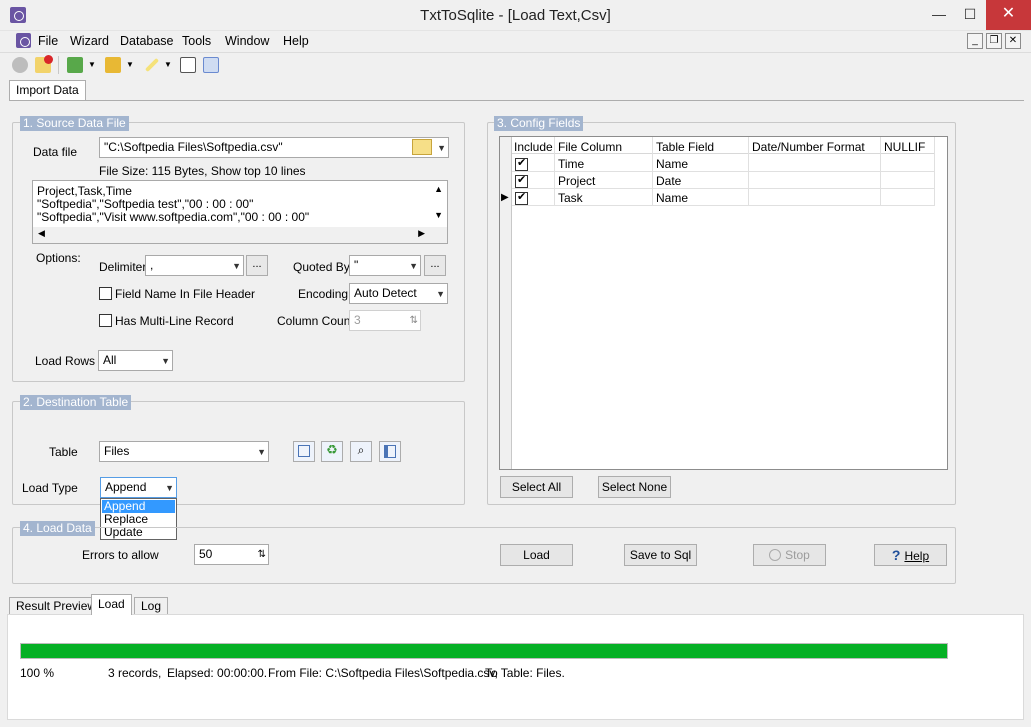  Describe the element at coordinates (147, 41) in the screenshot. I see `menu-database: Database` at that location.